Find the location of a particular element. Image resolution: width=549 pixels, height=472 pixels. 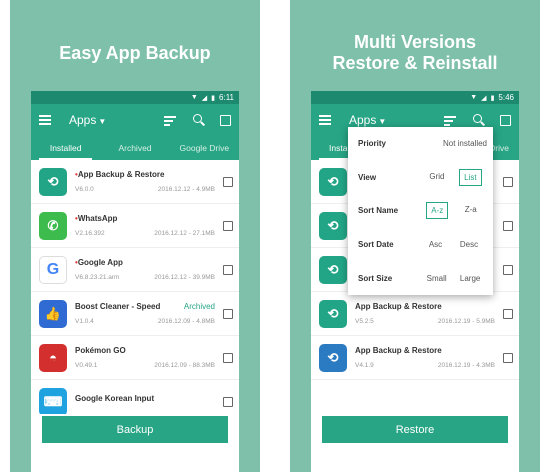

tab-installed: Installed is located at coordinates (65, 148).